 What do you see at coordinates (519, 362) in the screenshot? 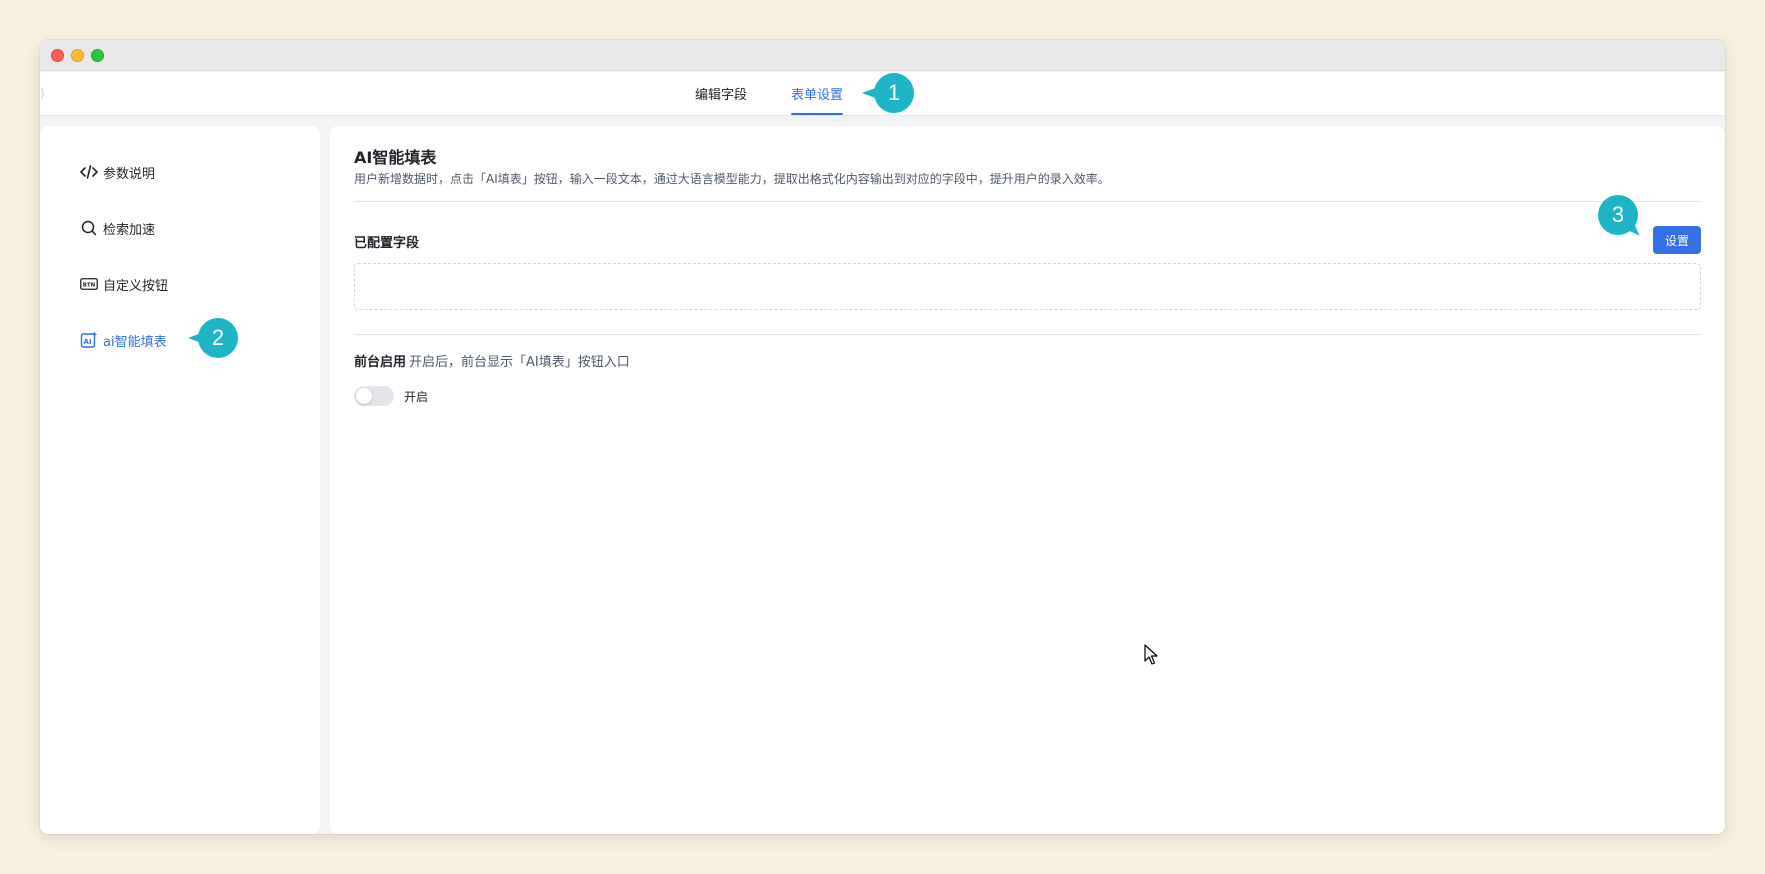
I see `front-enable-hint: 开启后，前台显示「AI填表」按钮入口` at bounding box center [519, 362].